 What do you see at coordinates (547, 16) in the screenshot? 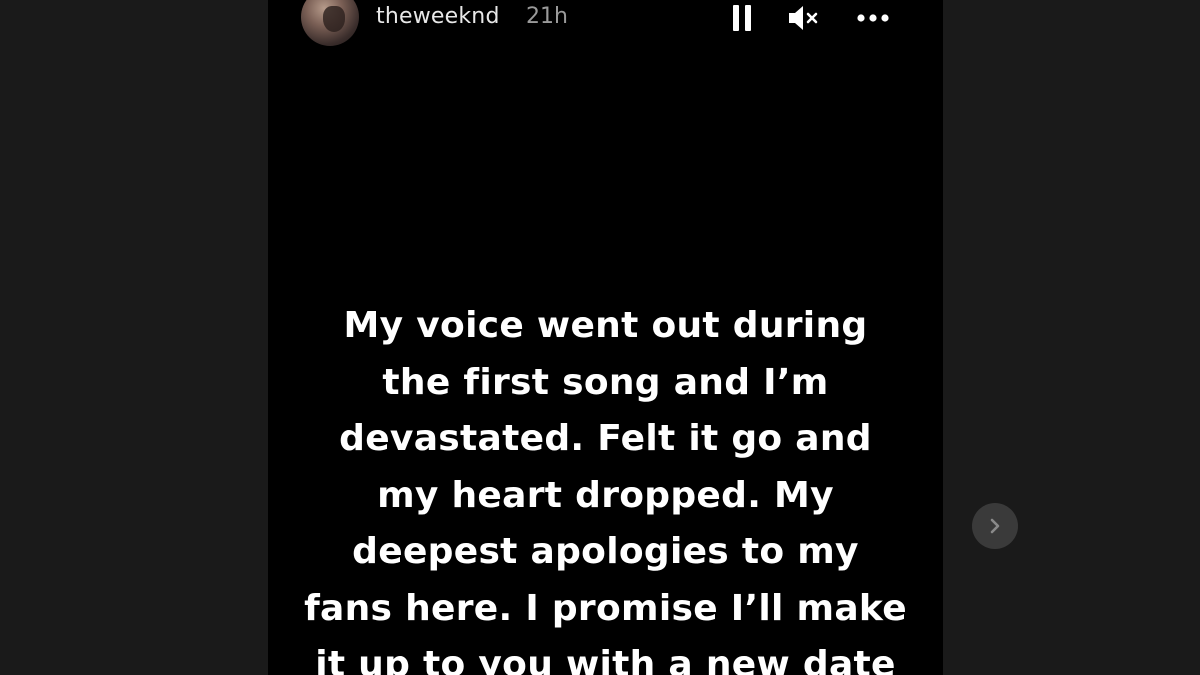
I see `timestamp: 21h` at bounding box center [547, 16].